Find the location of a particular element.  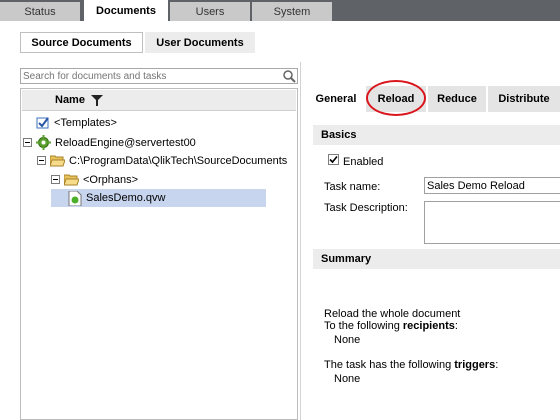

tree-column-header: Name is located at coordinates (159, 100).